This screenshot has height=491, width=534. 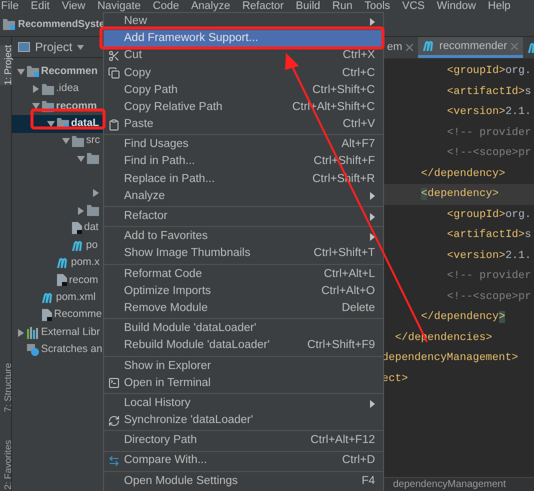 What do you see at coordinates (499, 6) in the screenshot?
I see `menu-bar-item: Help` at bounding box center [499, 6].